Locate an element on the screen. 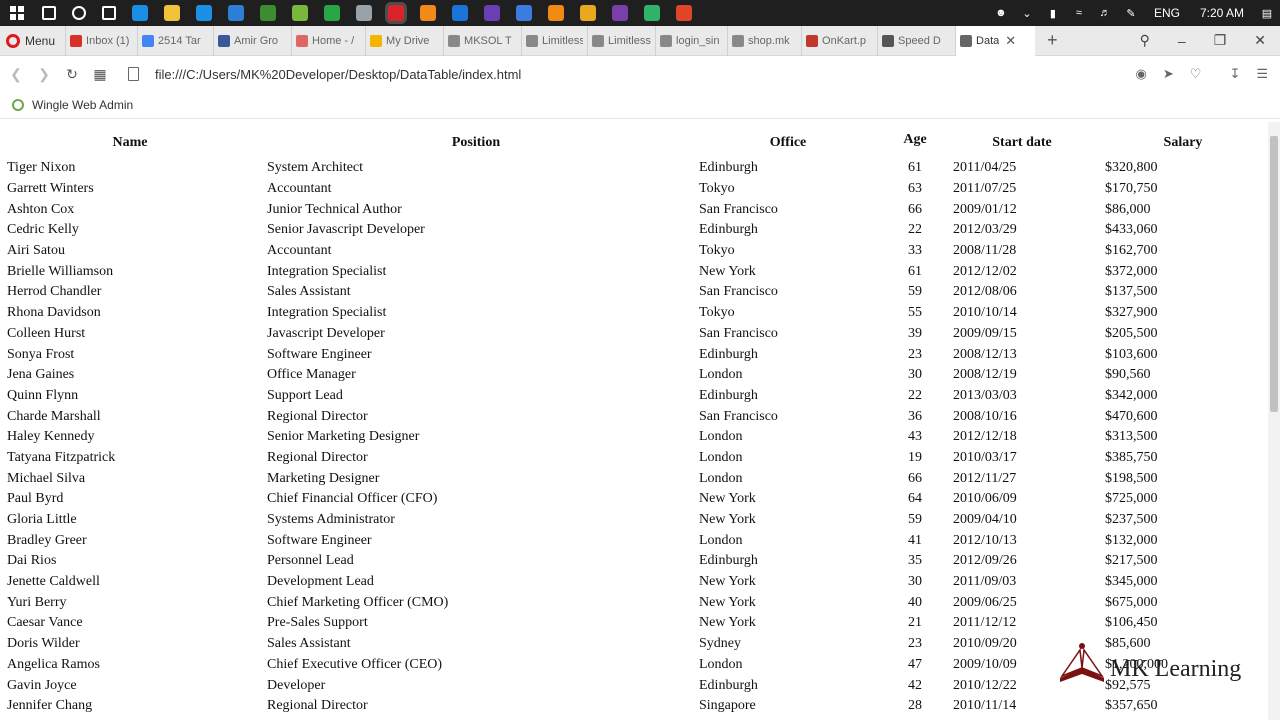  browser-tab: Amir Gro is located at coordinates (252, 40).